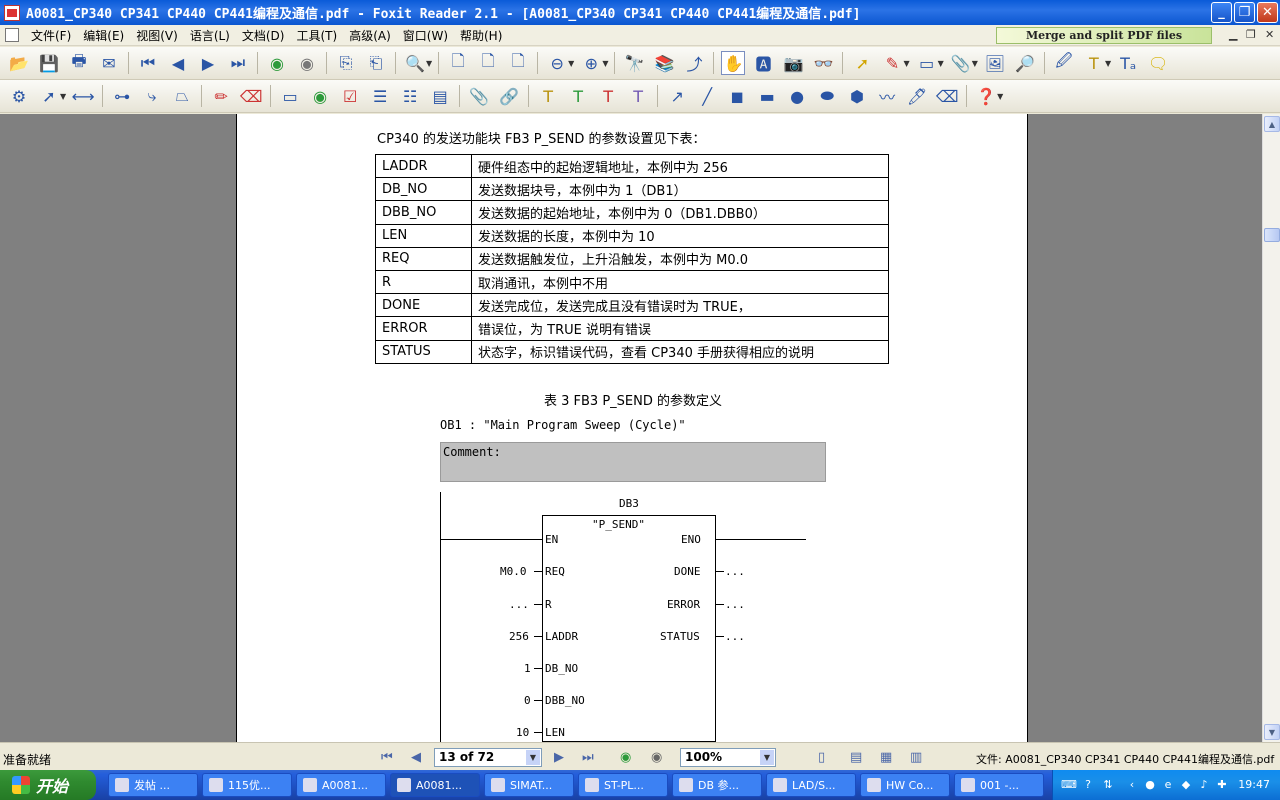 This screenshot has width=1280, height=800. Describe the element at coordinates (221, 96) in the screenshot. I see `pencil-icon: ✏` at that location.